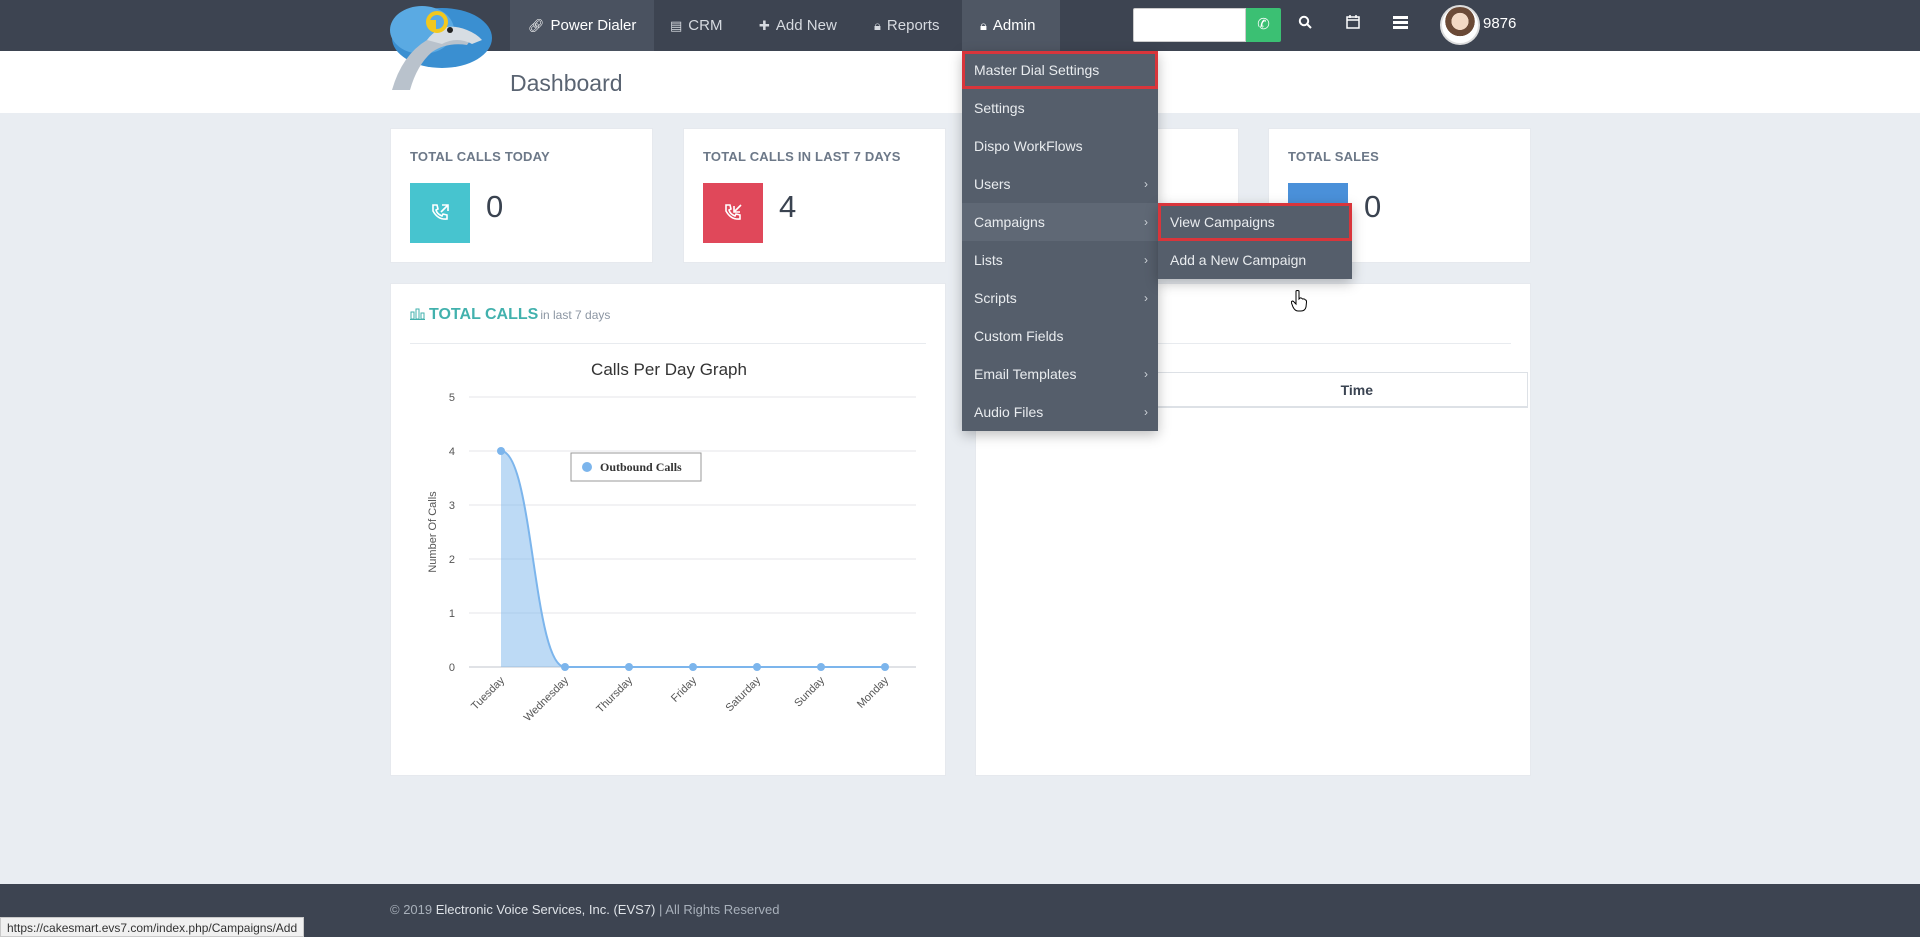  Describe the element at coordinates (744, 694) in the screenshot. I see `x-tick-label: Saturday` at that location.